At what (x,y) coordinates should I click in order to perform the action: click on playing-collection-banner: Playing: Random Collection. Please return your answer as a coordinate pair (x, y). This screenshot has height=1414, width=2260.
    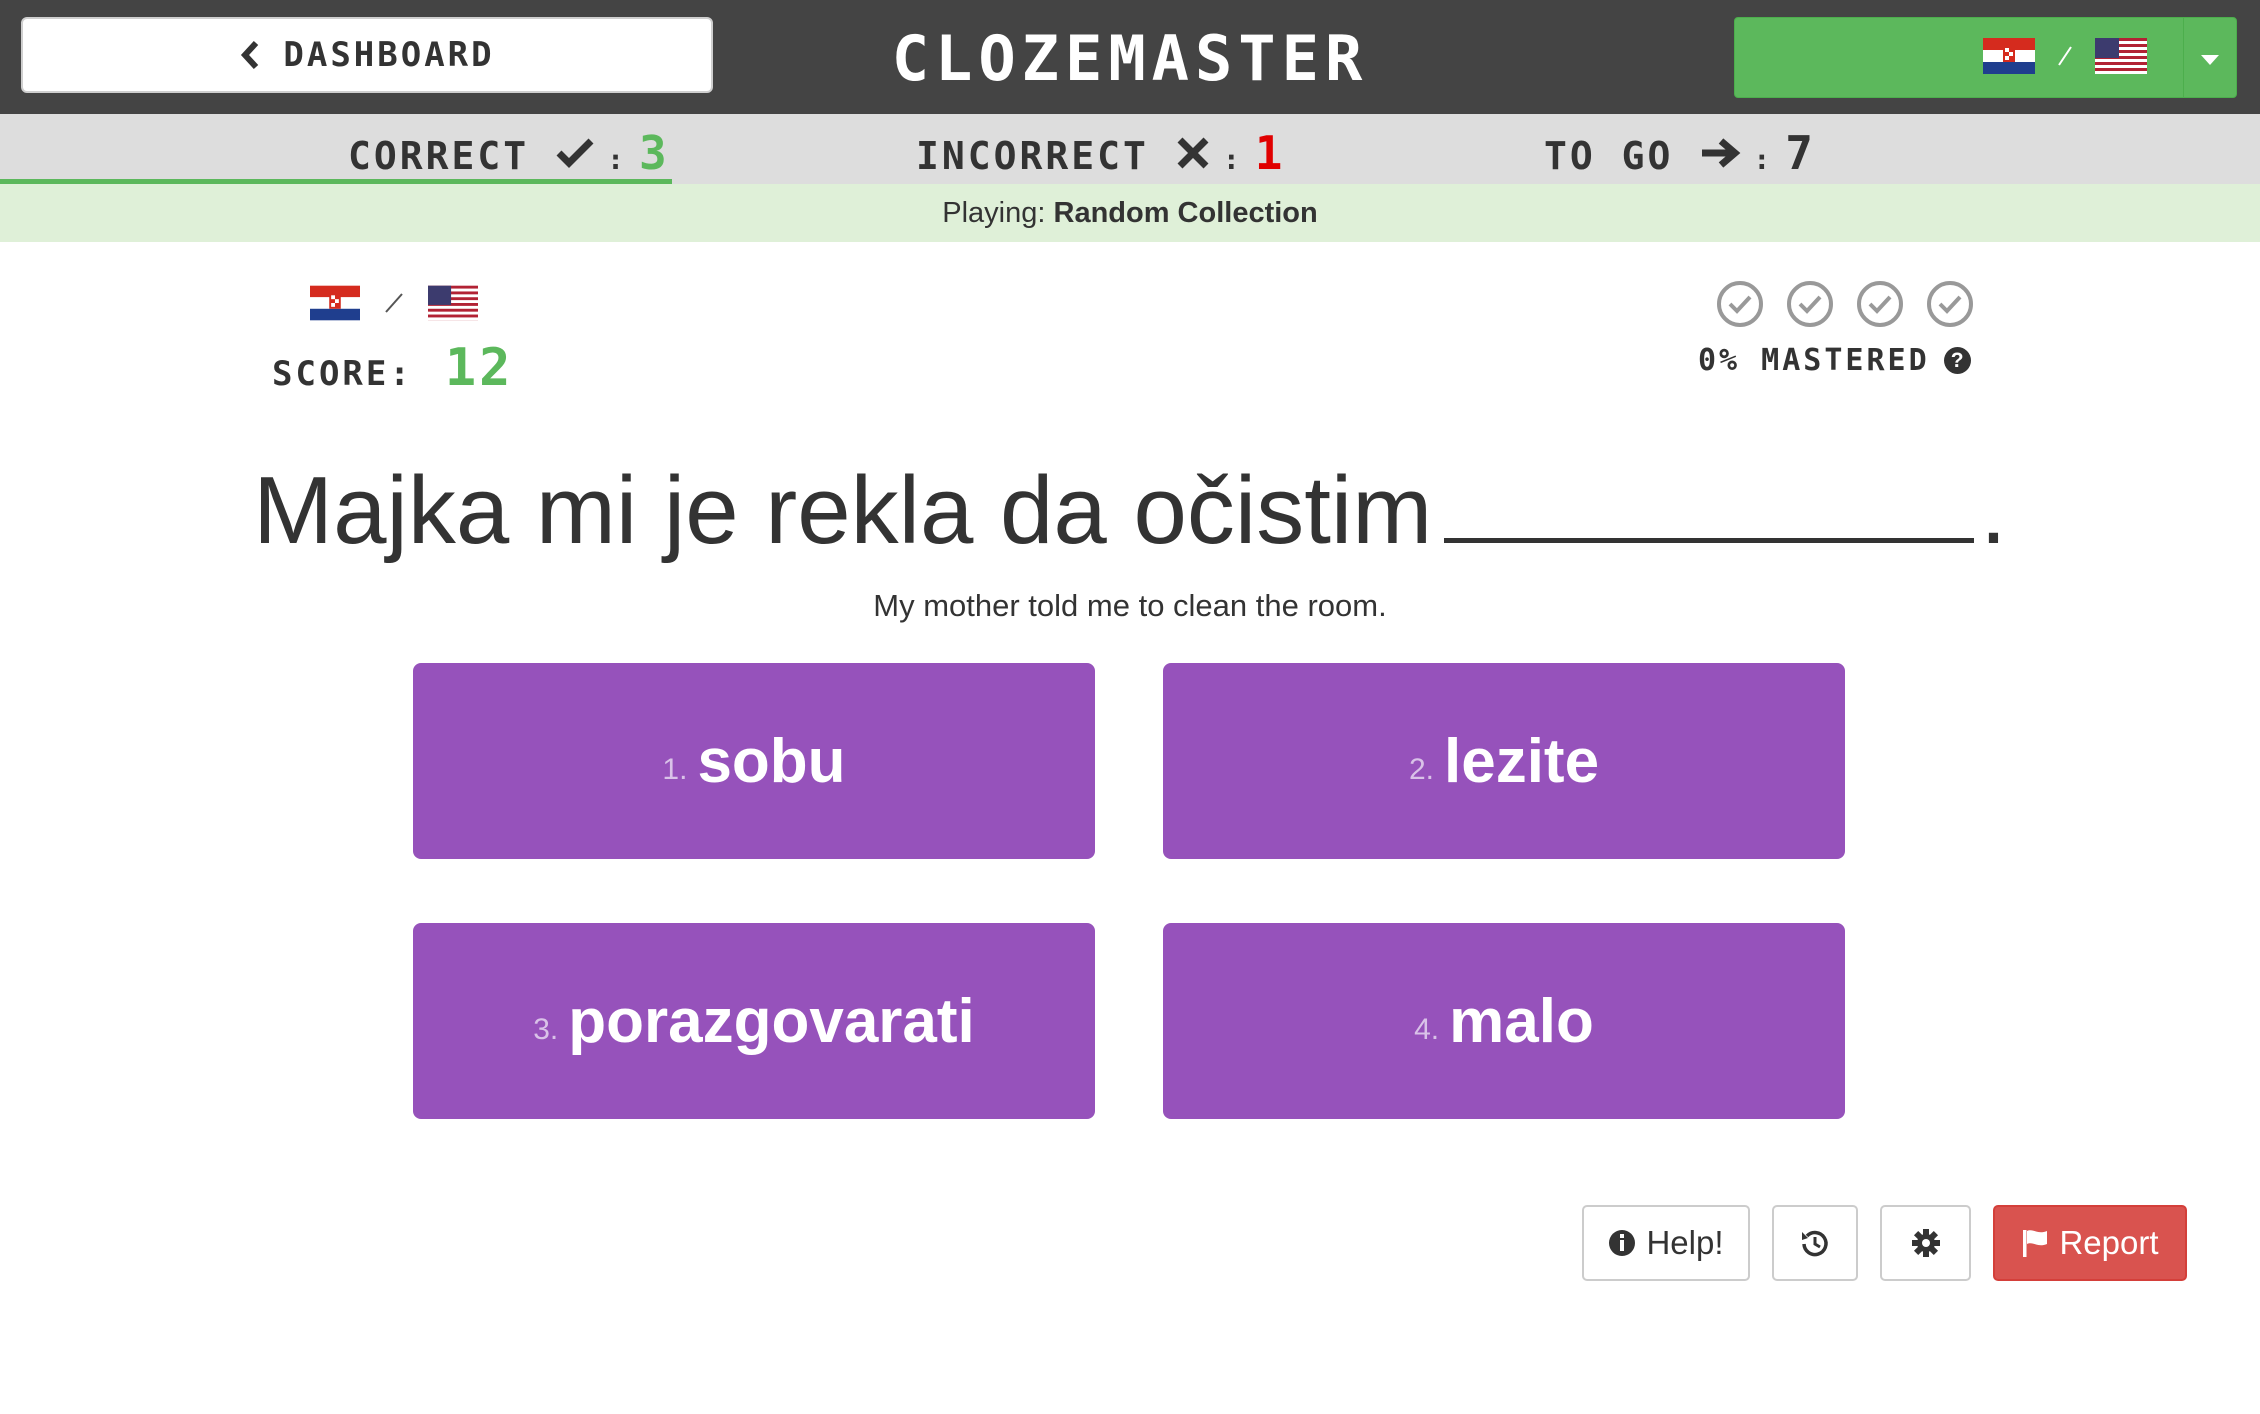
    Looking at the image, I should click on (1130, 213).